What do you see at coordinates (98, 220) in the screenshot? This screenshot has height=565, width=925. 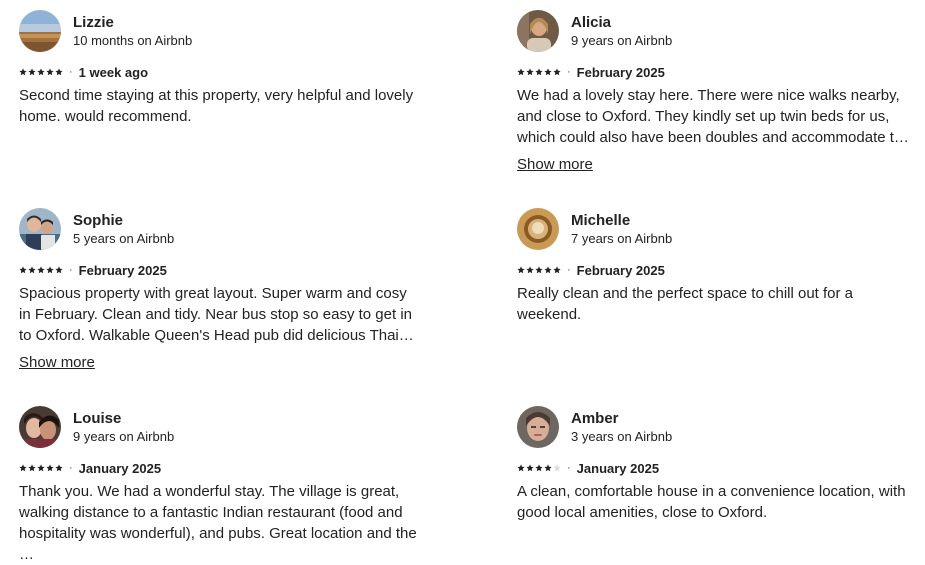 I see `reviewer-name: Sophie` at bounding box center [98, 220].